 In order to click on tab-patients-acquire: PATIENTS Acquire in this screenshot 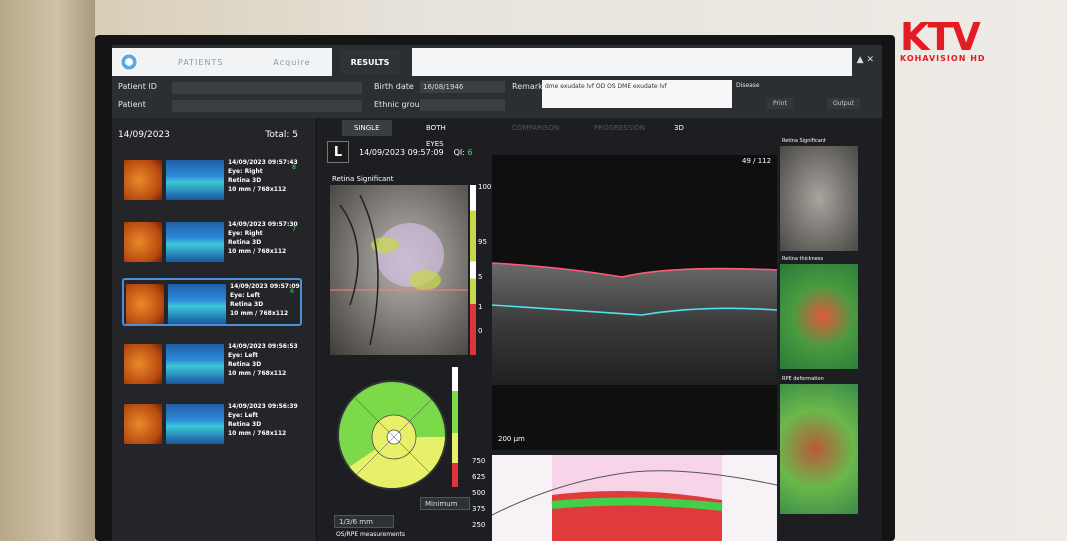, I will do `click(222, 62)`.